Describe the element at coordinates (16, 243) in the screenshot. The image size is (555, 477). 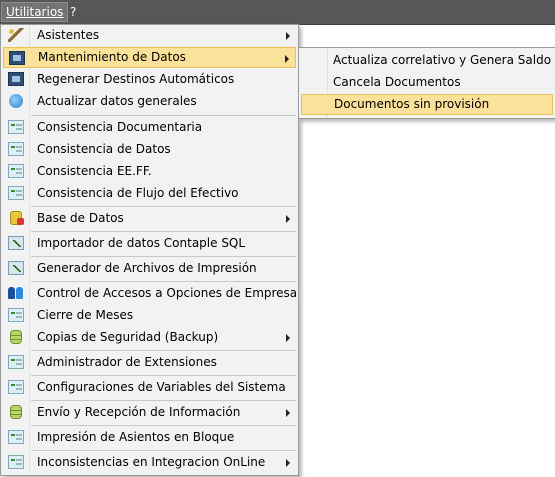
I see `import-chart-icon` at that location.